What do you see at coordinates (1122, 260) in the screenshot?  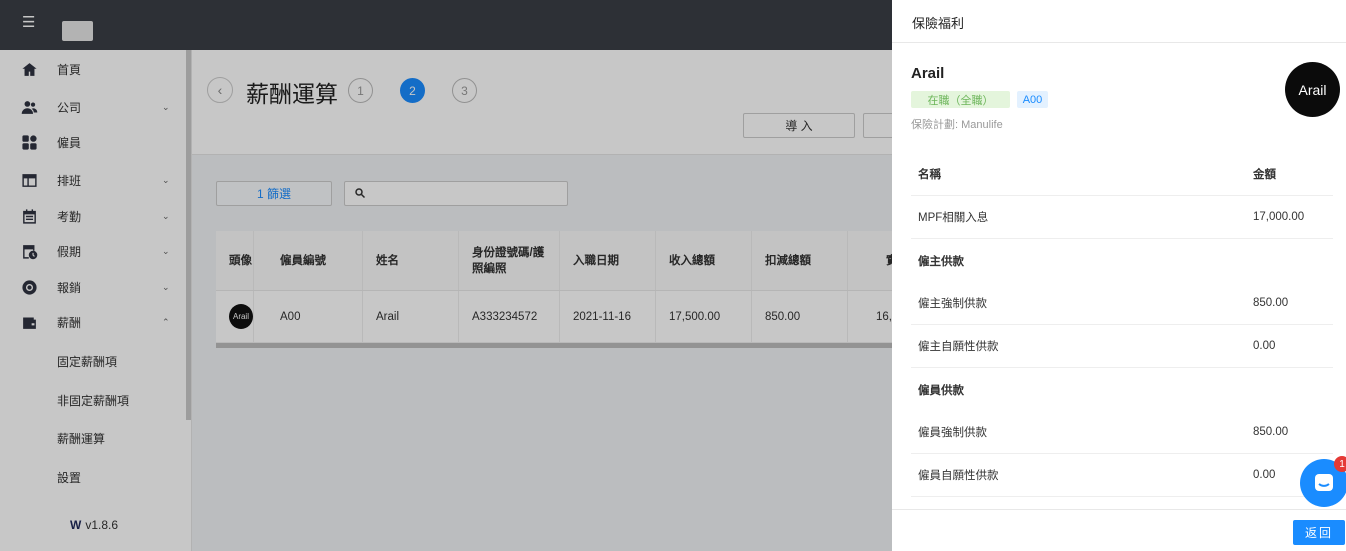 I see `group-row: 僱主供款` at bounding box center [1122, 260].